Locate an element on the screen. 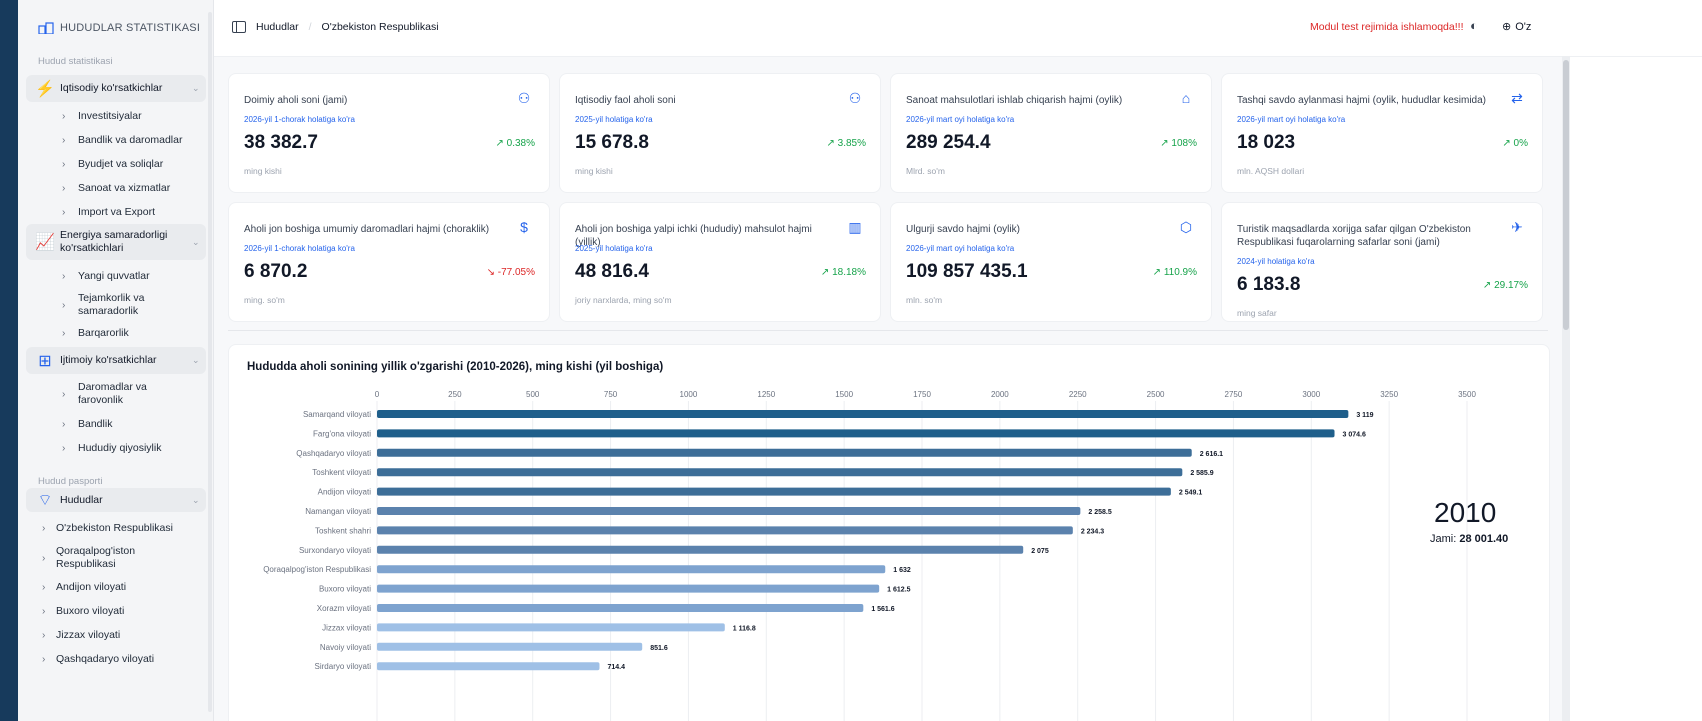  chart-total: Jami: 28 001.40 is located at coordinates (1469, 539).